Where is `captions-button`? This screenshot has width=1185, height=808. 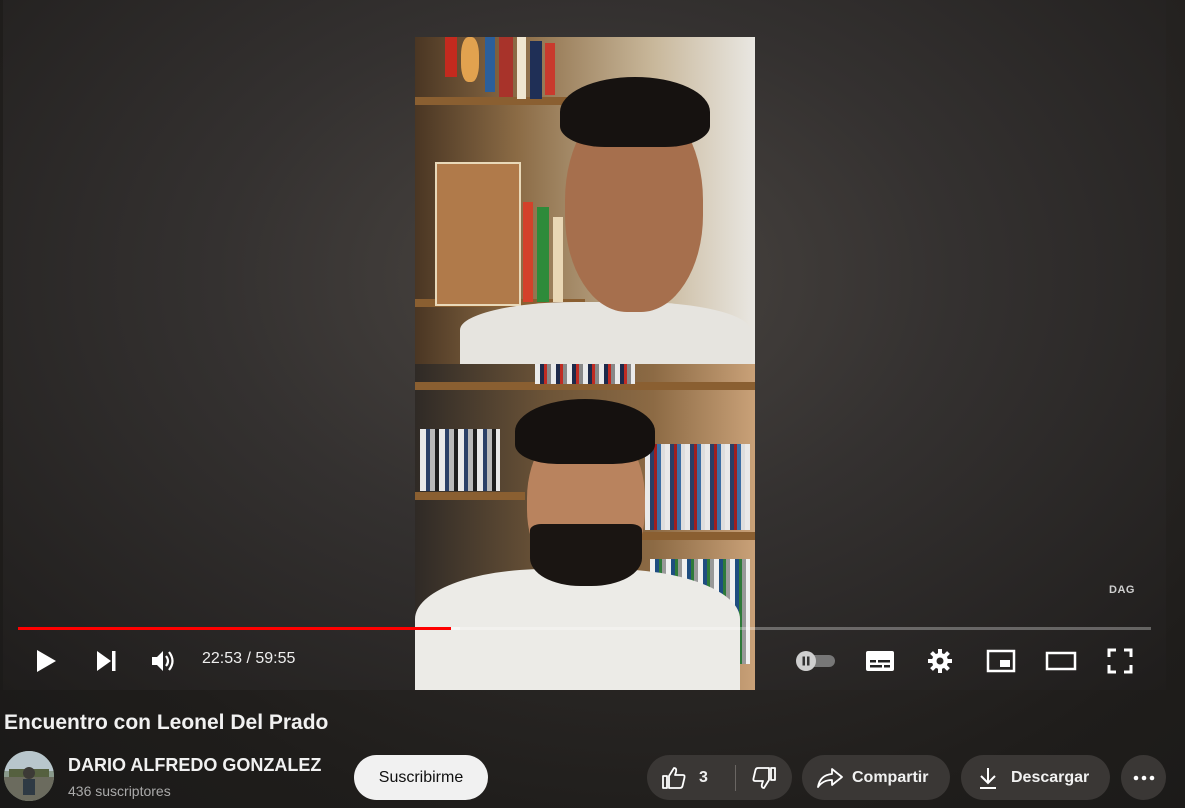 captions-button is located at coordinates (880, 661).